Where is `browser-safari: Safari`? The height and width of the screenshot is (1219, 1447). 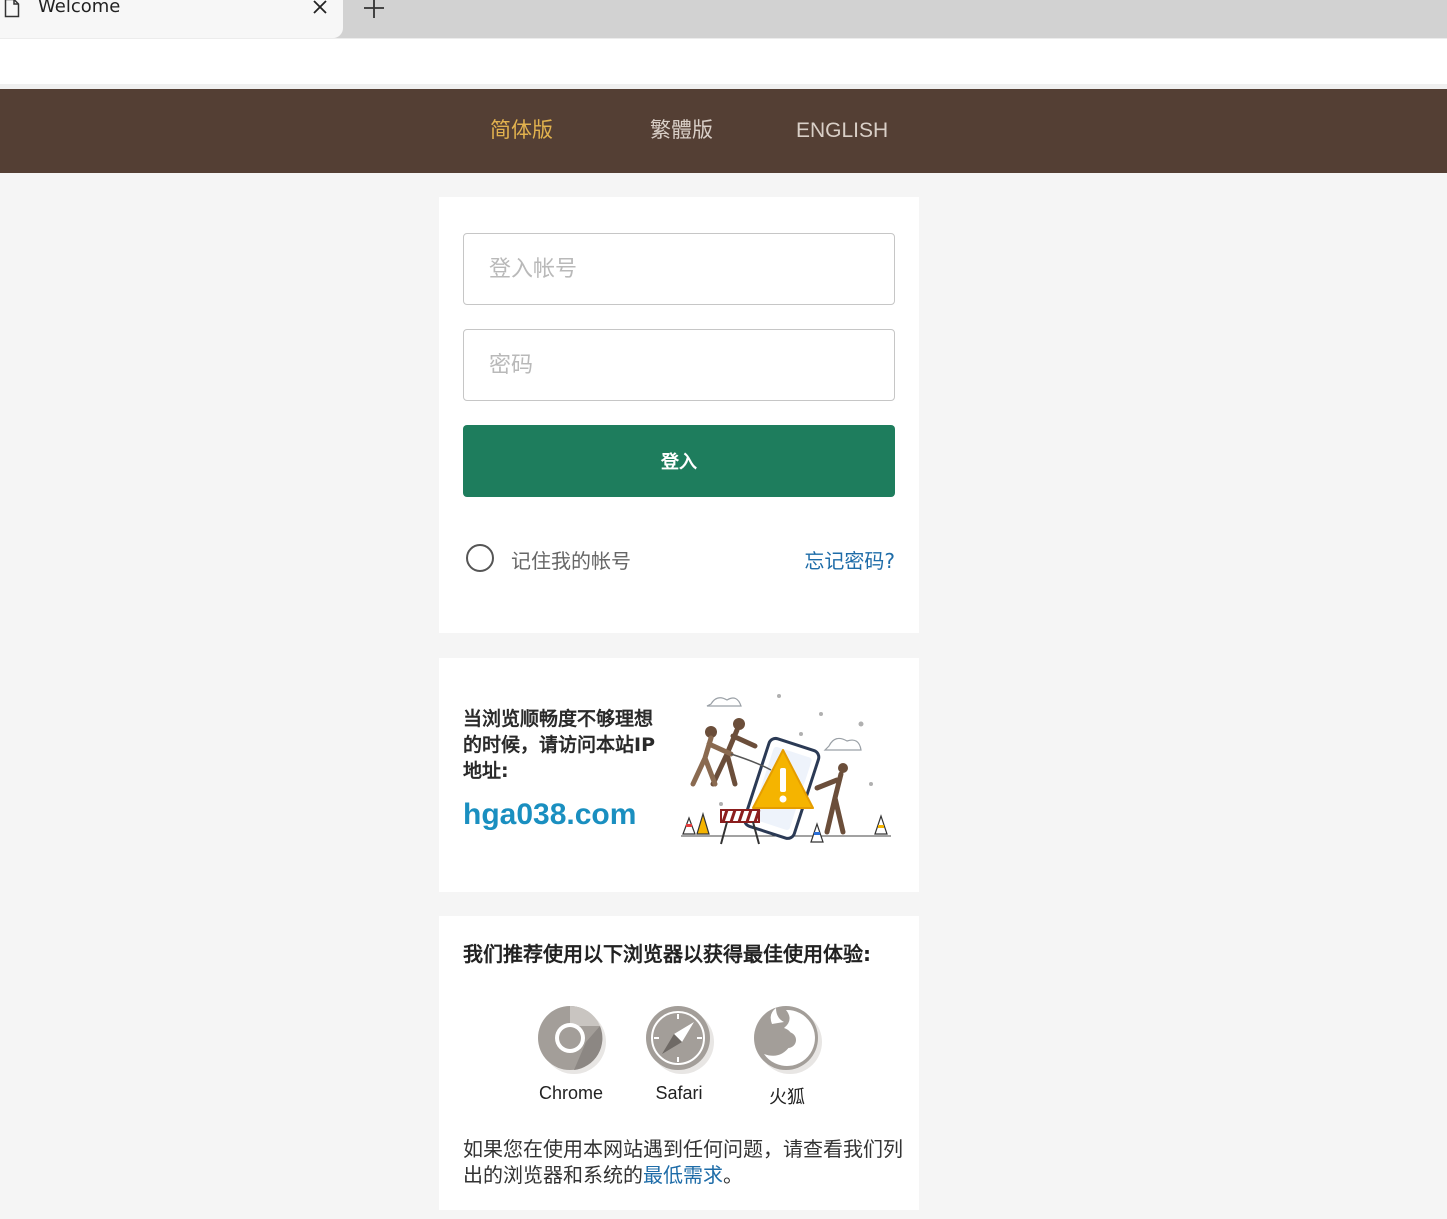
browser-safari: Safari is located at coordinates (679, 1053).